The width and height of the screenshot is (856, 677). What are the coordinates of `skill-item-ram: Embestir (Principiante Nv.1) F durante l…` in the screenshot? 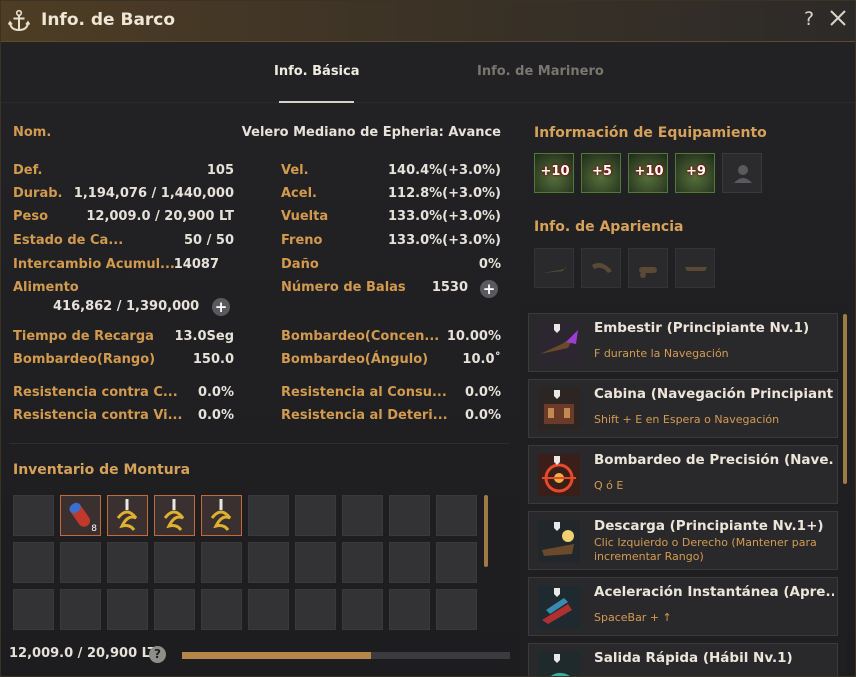 It's located at (683, 342).